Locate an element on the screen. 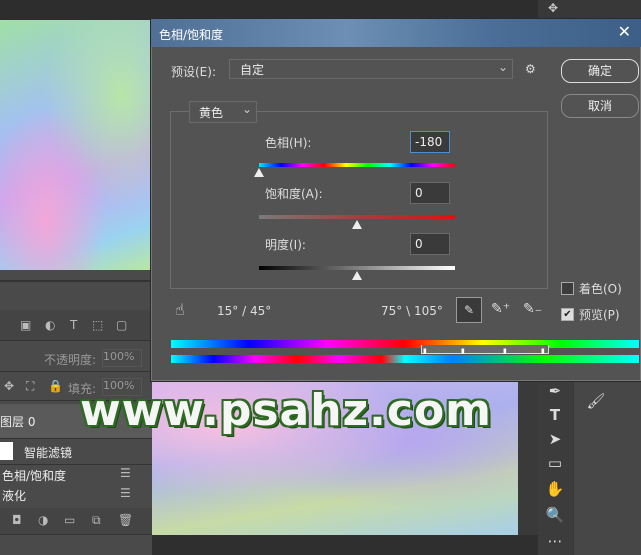  saturation-slider-thumb is located at coordinates (357, 224).